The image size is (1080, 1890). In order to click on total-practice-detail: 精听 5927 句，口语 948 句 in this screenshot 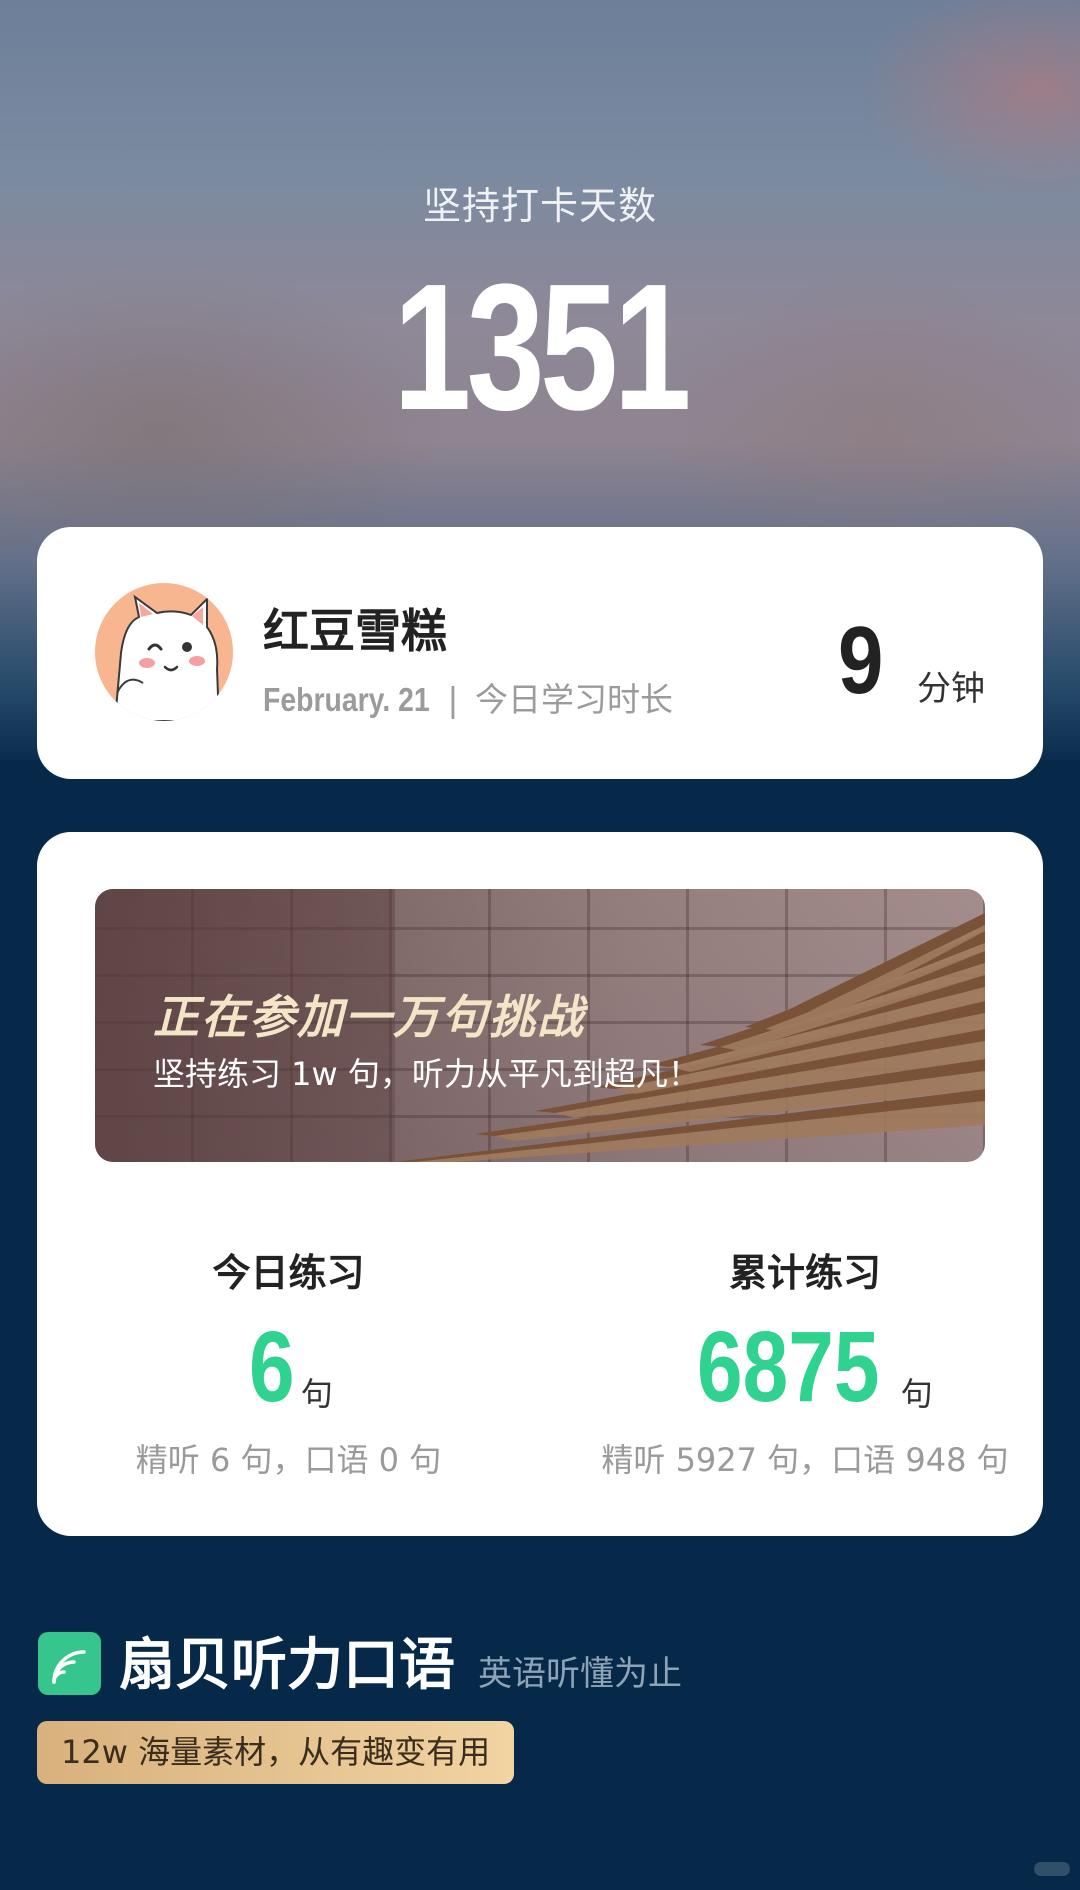, I will do `click(805, 1460)`.